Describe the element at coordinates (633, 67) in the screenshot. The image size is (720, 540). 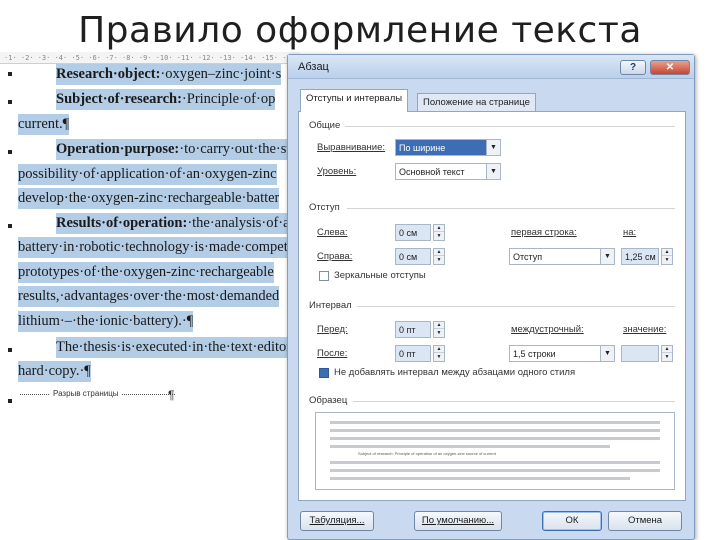
I see `help-button: ?` at that location.